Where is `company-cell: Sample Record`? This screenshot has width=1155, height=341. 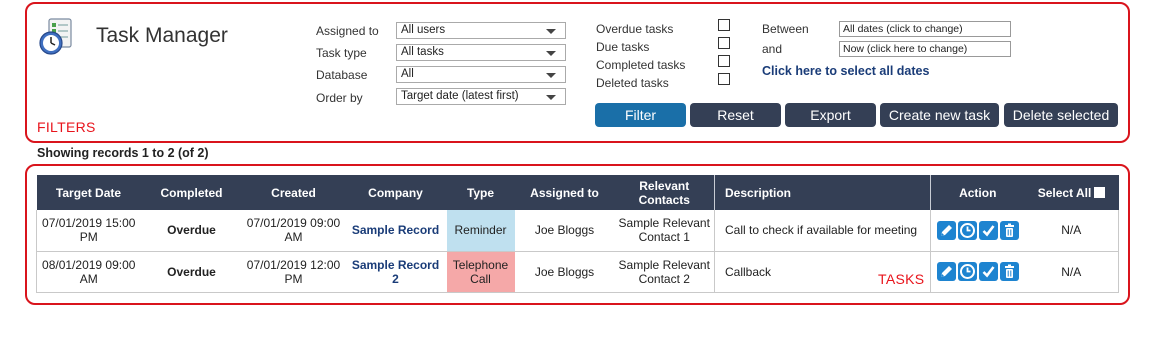
company-cell: Sample Record is located at coordinates (395, 231).